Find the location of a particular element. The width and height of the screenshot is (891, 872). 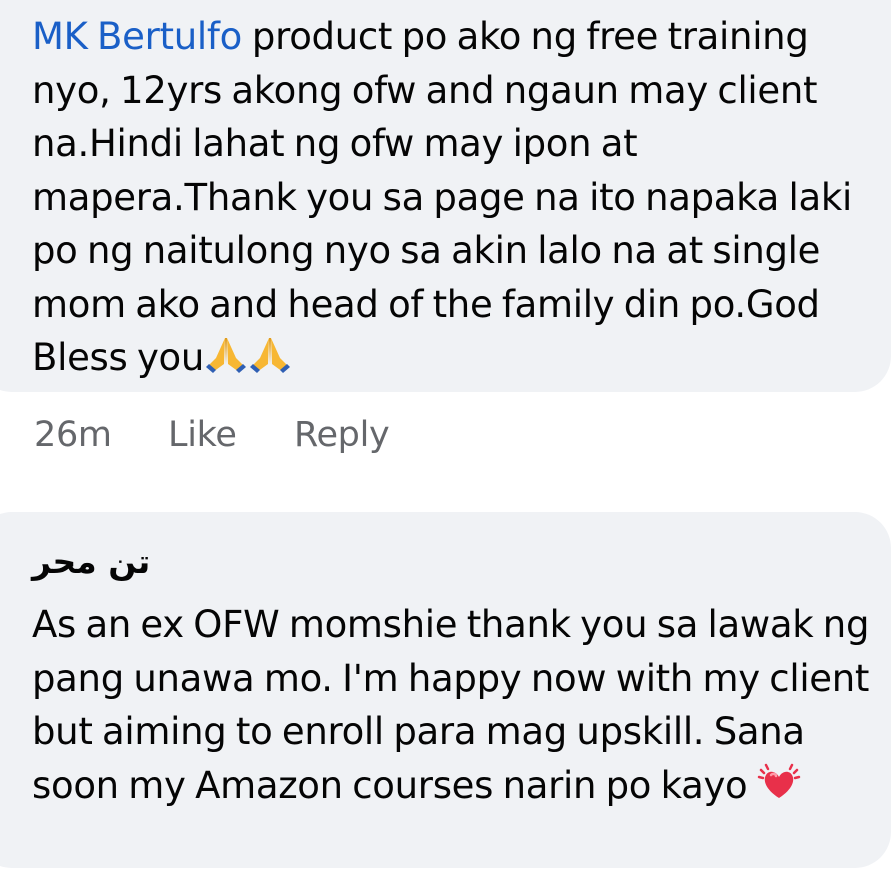

comment-author-link: تن محر is located at coordinates (451, 569).